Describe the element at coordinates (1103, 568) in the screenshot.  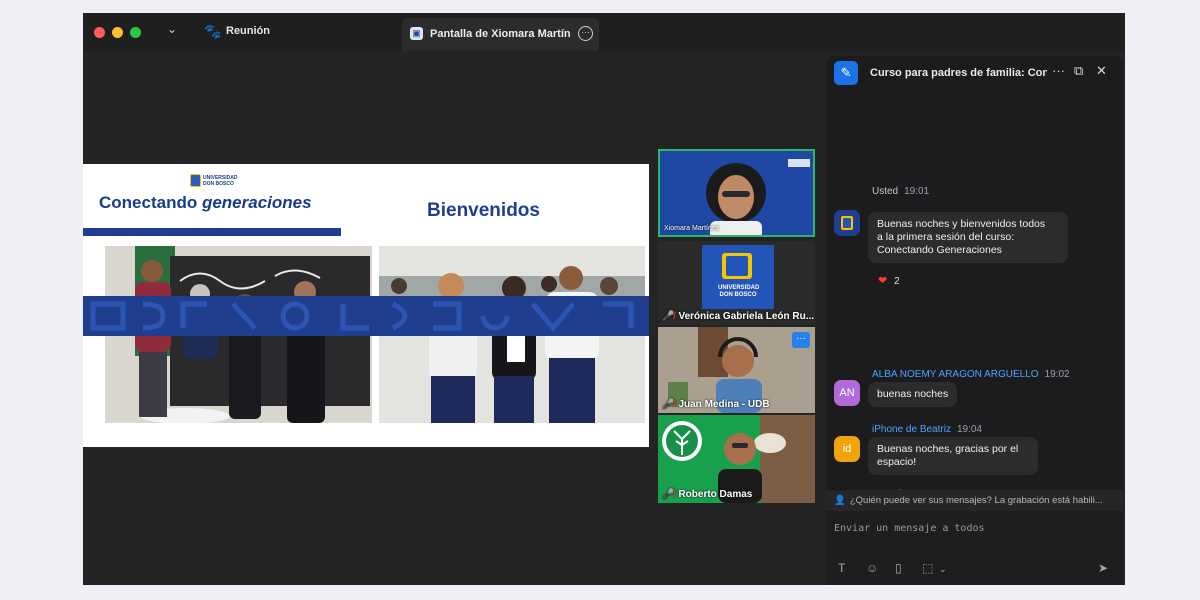
I see `send-icon: ➤` at that location.